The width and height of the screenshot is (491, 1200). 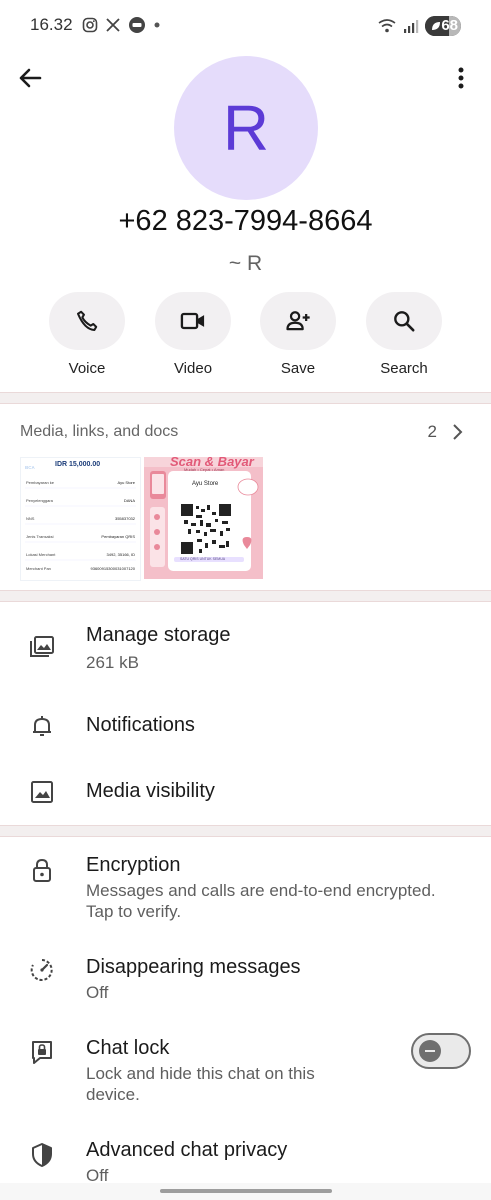 What do you see at coordinates (203, 559) in the screenshot?
I see `qris-footer: SATU QRIS UNTUK SEMUA` at bounding box center [203, 559].